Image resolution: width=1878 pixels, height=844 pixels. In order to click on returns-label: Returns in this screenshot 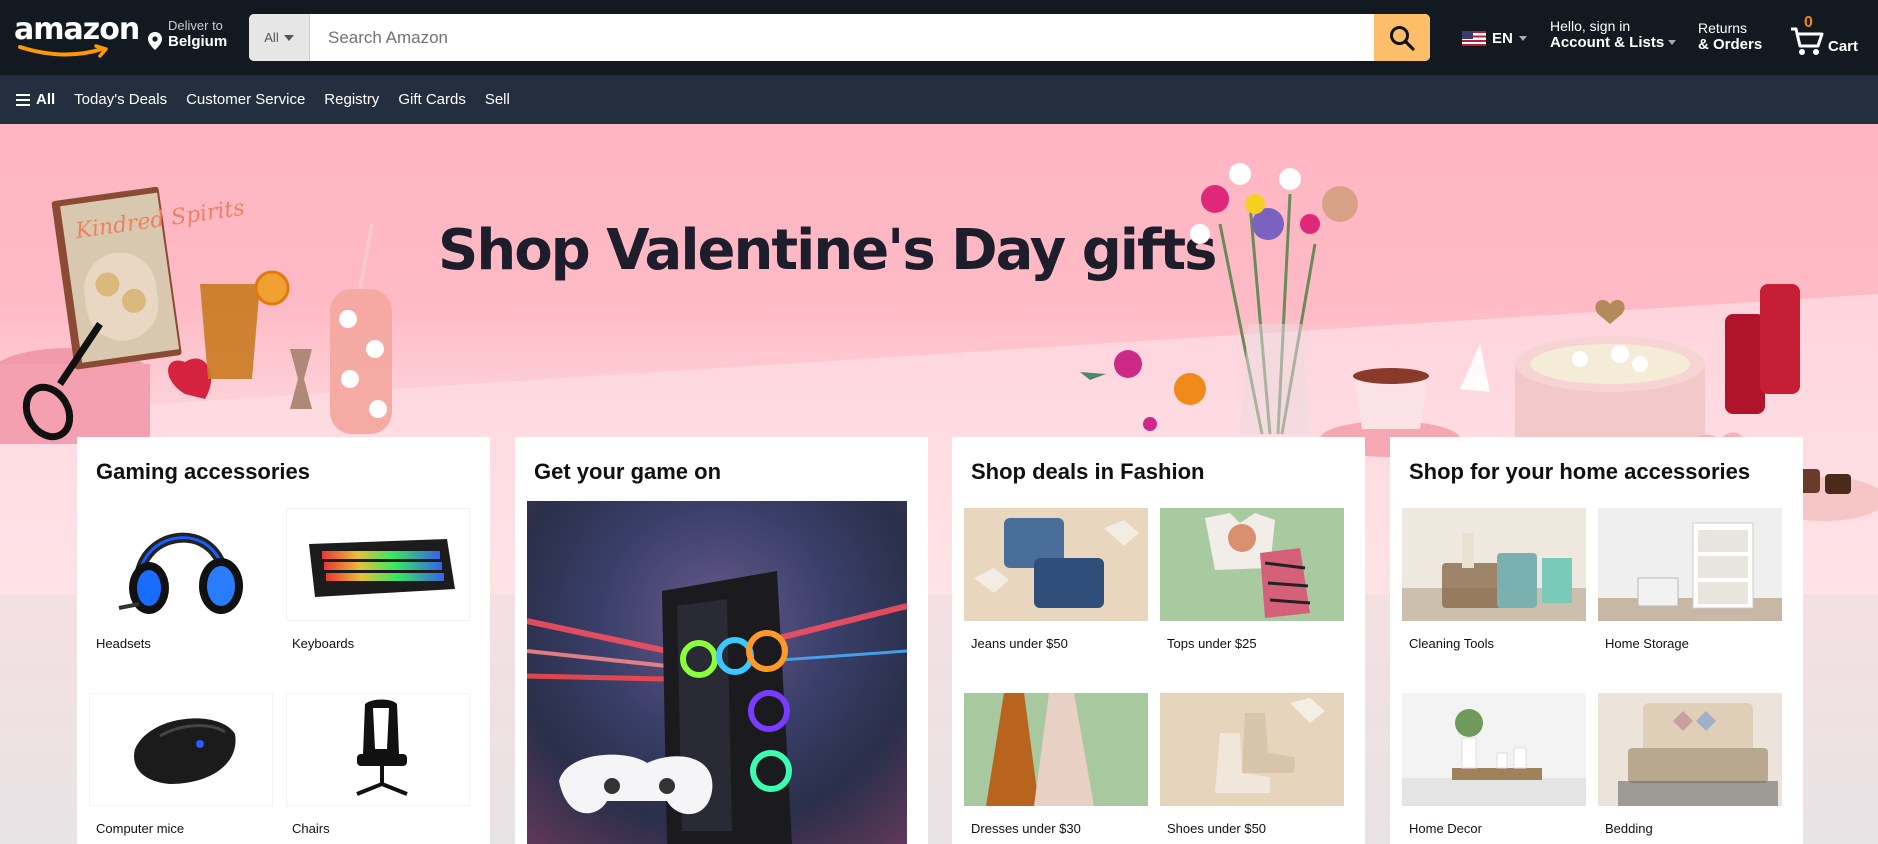, I will do `click(1723, 28)`.